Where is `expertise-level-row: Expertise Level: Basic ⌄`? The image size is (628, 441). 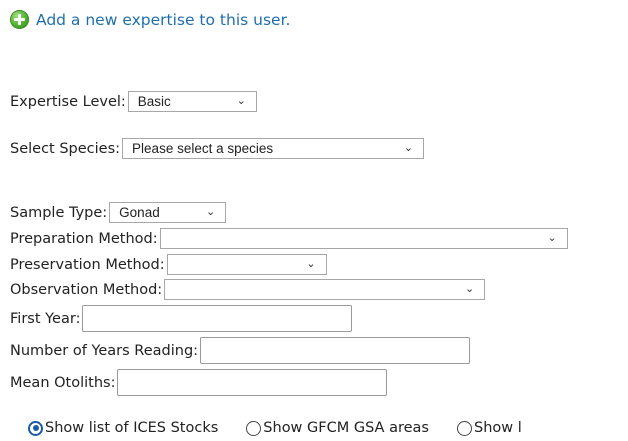
expertise-level-row: Expertise Level: Basic ⌄ is located at coordinates (133, 101).